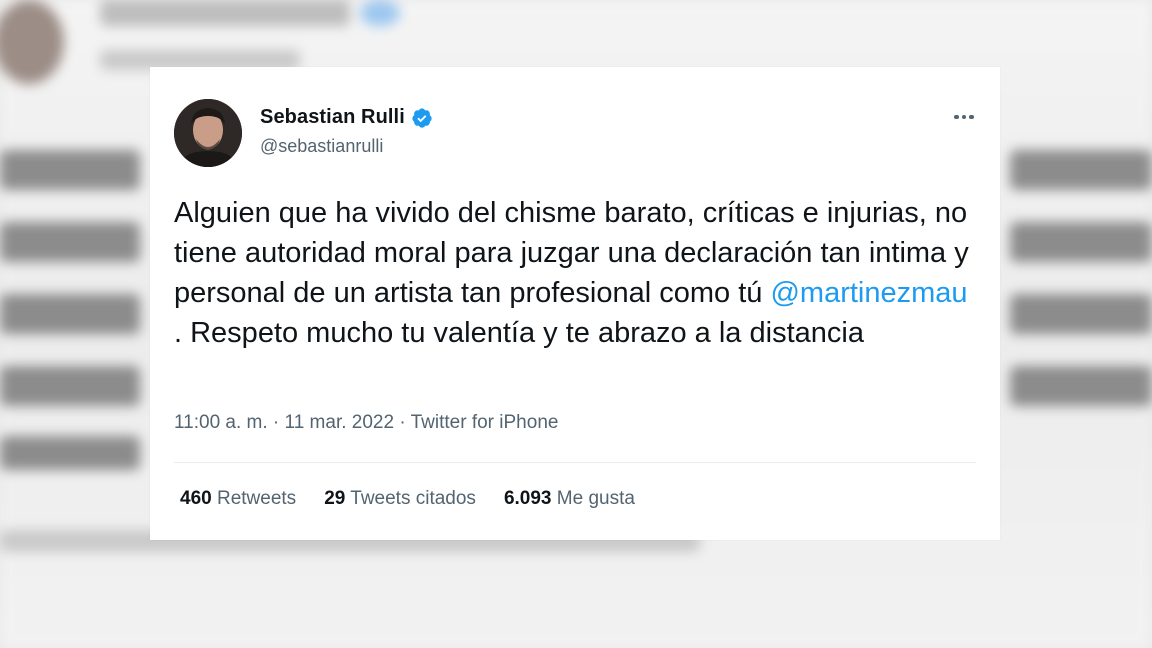 The width and height of the screenshot is (1152, 648). I want to click on author-handle: @sebastianrulli, so click(321, 146).